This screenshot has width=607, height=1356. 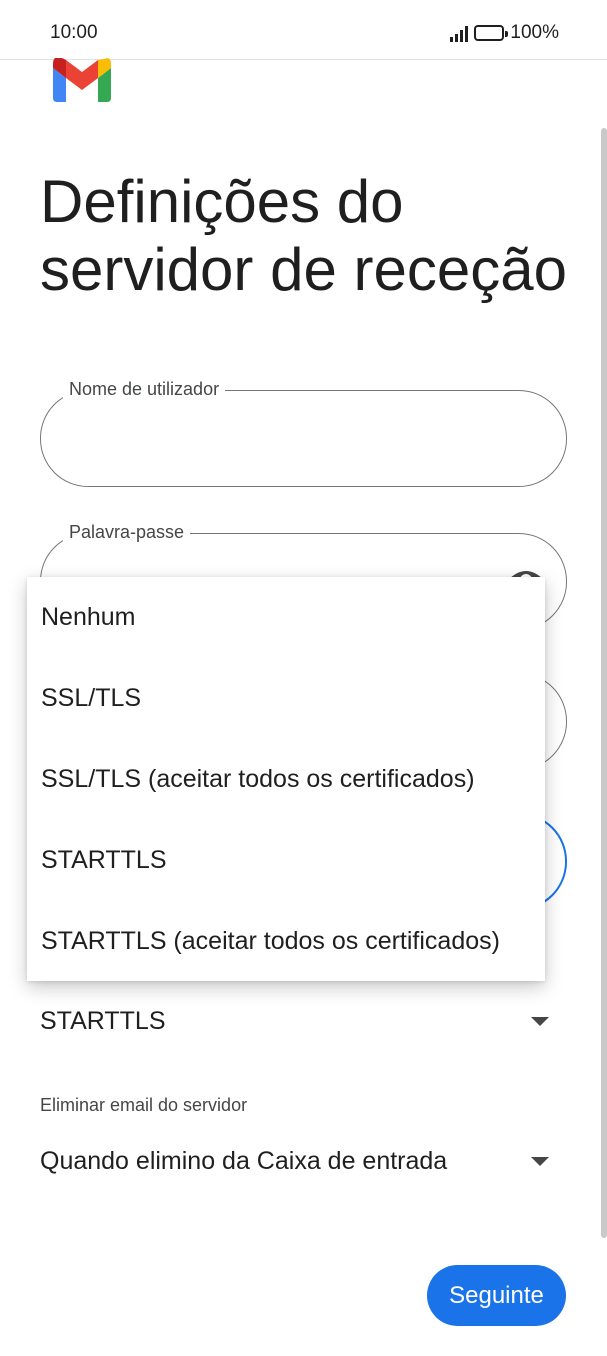 I want to click on gmail-logo, so click(x=82, y=80).